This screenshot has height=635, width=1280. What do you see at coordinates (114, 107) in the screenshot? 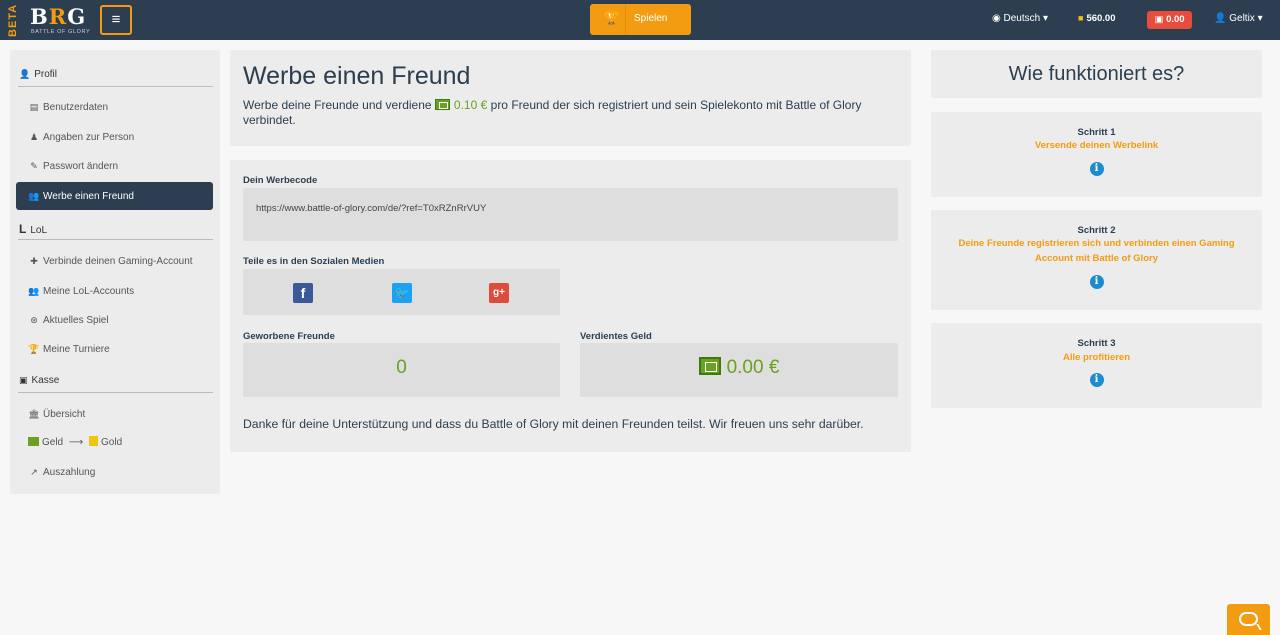
I see `sidebar-item-benutzerdaten: ▤ Benutzerdaten` at bounding box center [114, 107].